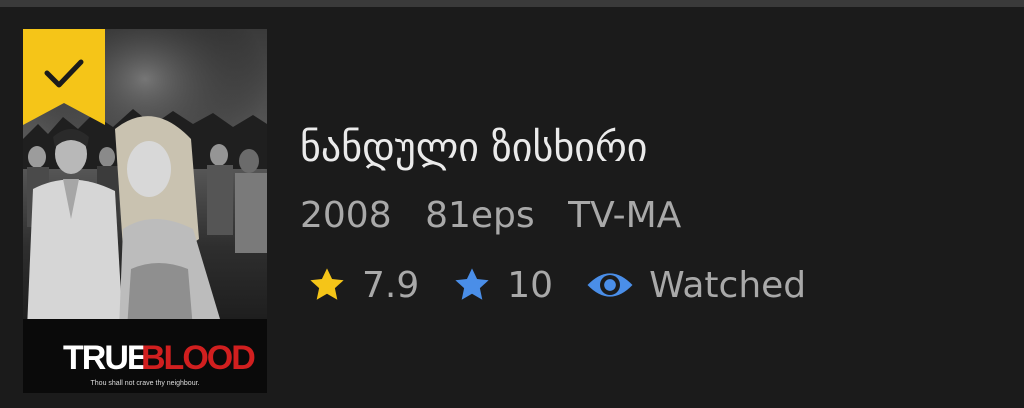  What do you see at coordinates (106, 358) in the screenshot?
I see `poster-logo-true: TRUE` at bounding box center [106, 358].